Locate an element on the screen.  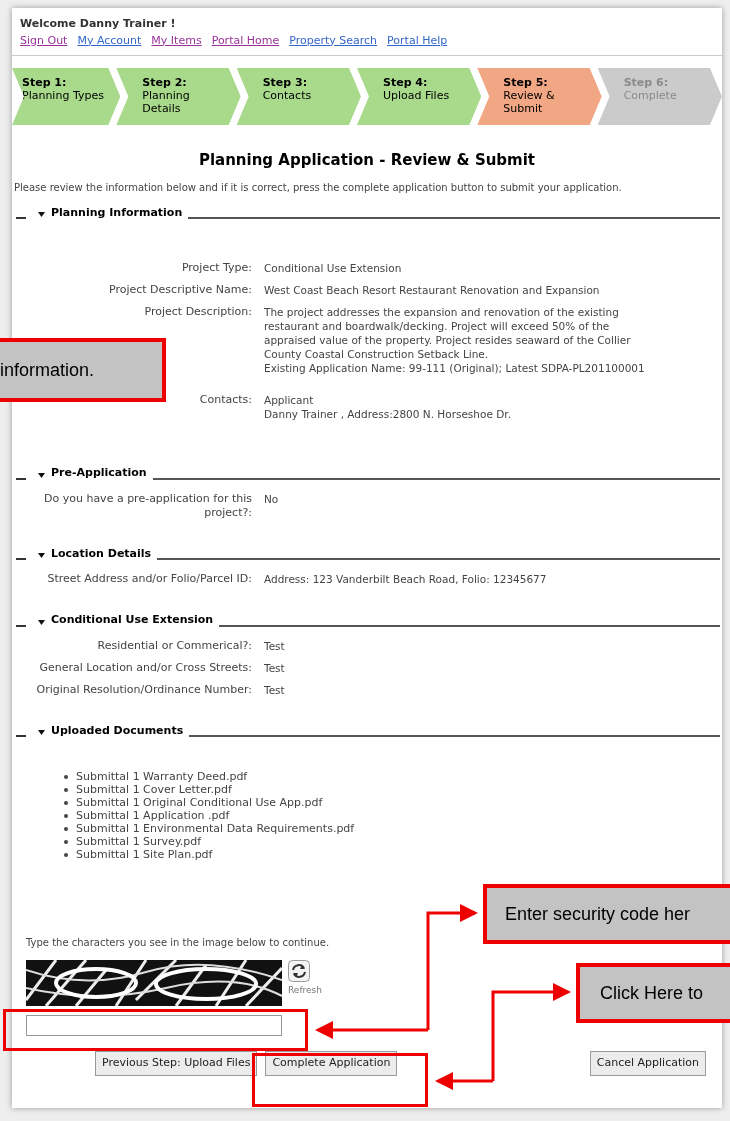
cancel-button: Cancel Application is located at coordinates (647, 1063).